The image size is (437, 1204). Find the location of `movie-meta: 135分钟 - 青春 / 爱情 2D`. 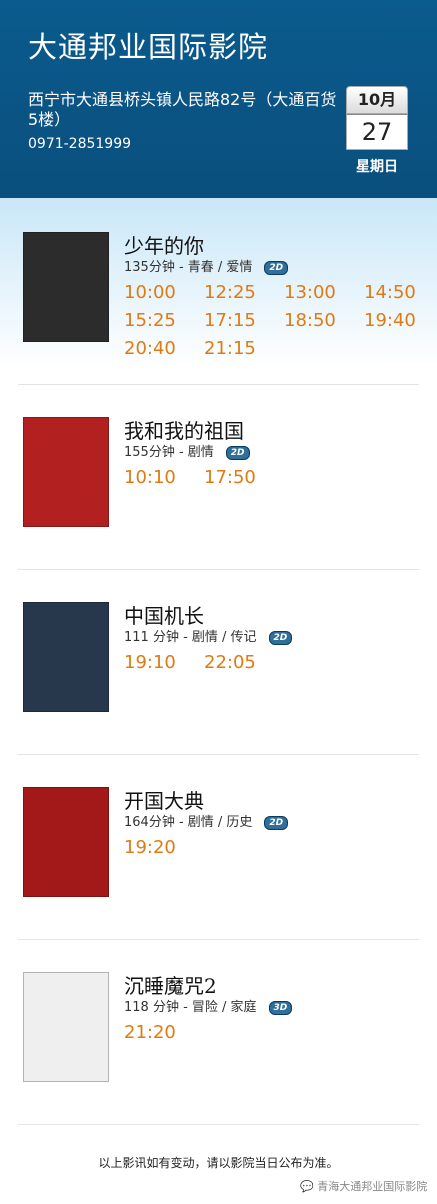

movie-meta: 135分钟 - 青春 / 爱情 2D is located at coordinates (206, 265).